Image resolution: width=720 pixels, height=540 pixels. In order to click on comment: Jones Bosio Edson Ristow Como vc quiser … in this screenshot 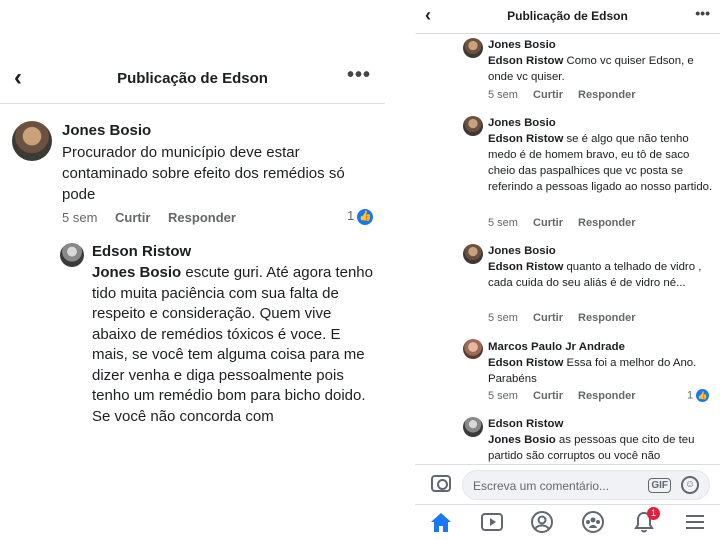, I will do `click(602, 61)`.